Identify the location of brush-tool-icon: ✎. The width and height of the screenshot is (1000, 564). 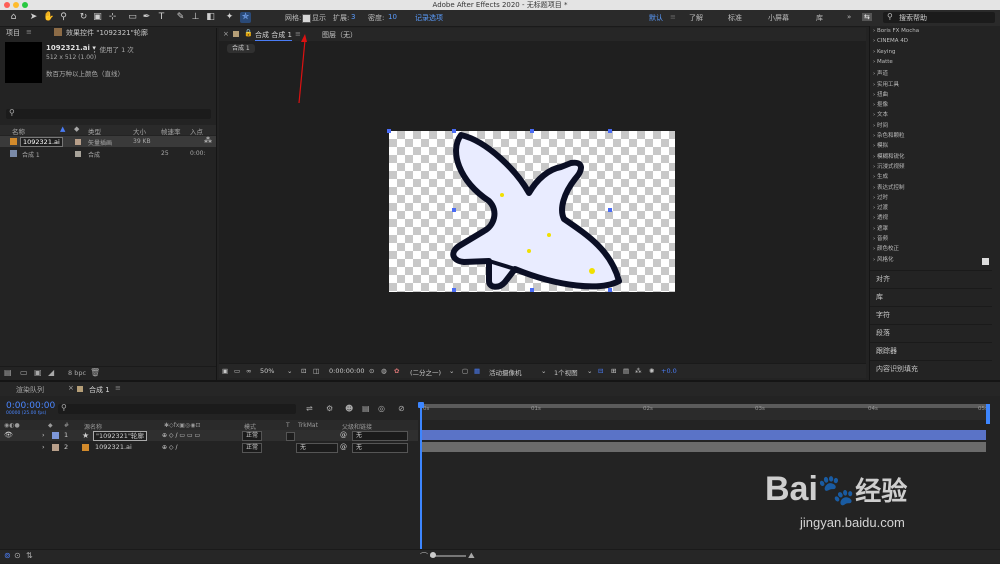
(180, 17).